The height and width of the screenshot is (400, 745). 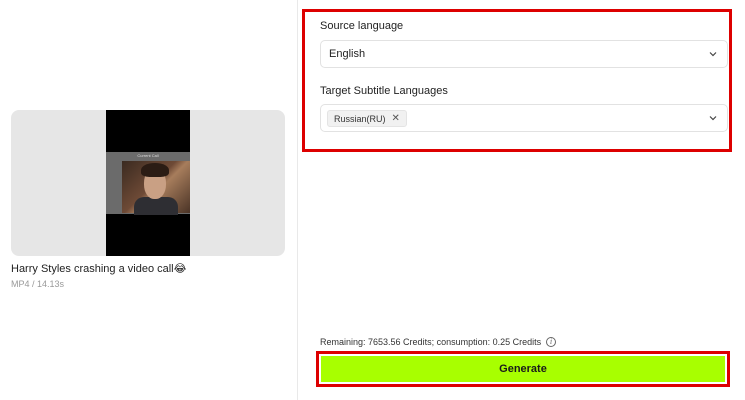 I want to click on video-call-frame: Current Call, so click(x=148, y=183).